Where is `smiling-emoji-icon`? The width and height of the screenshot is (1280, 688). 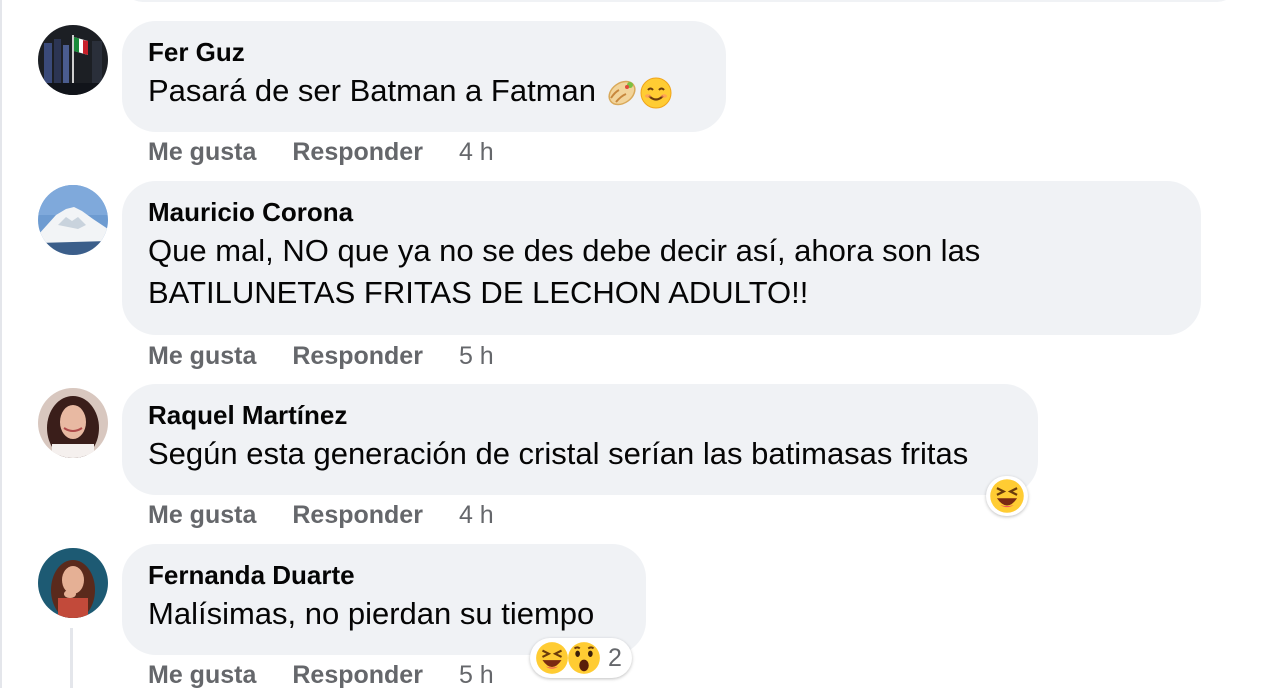
smiling-emoji-icon is located at coordinates (656, 93).